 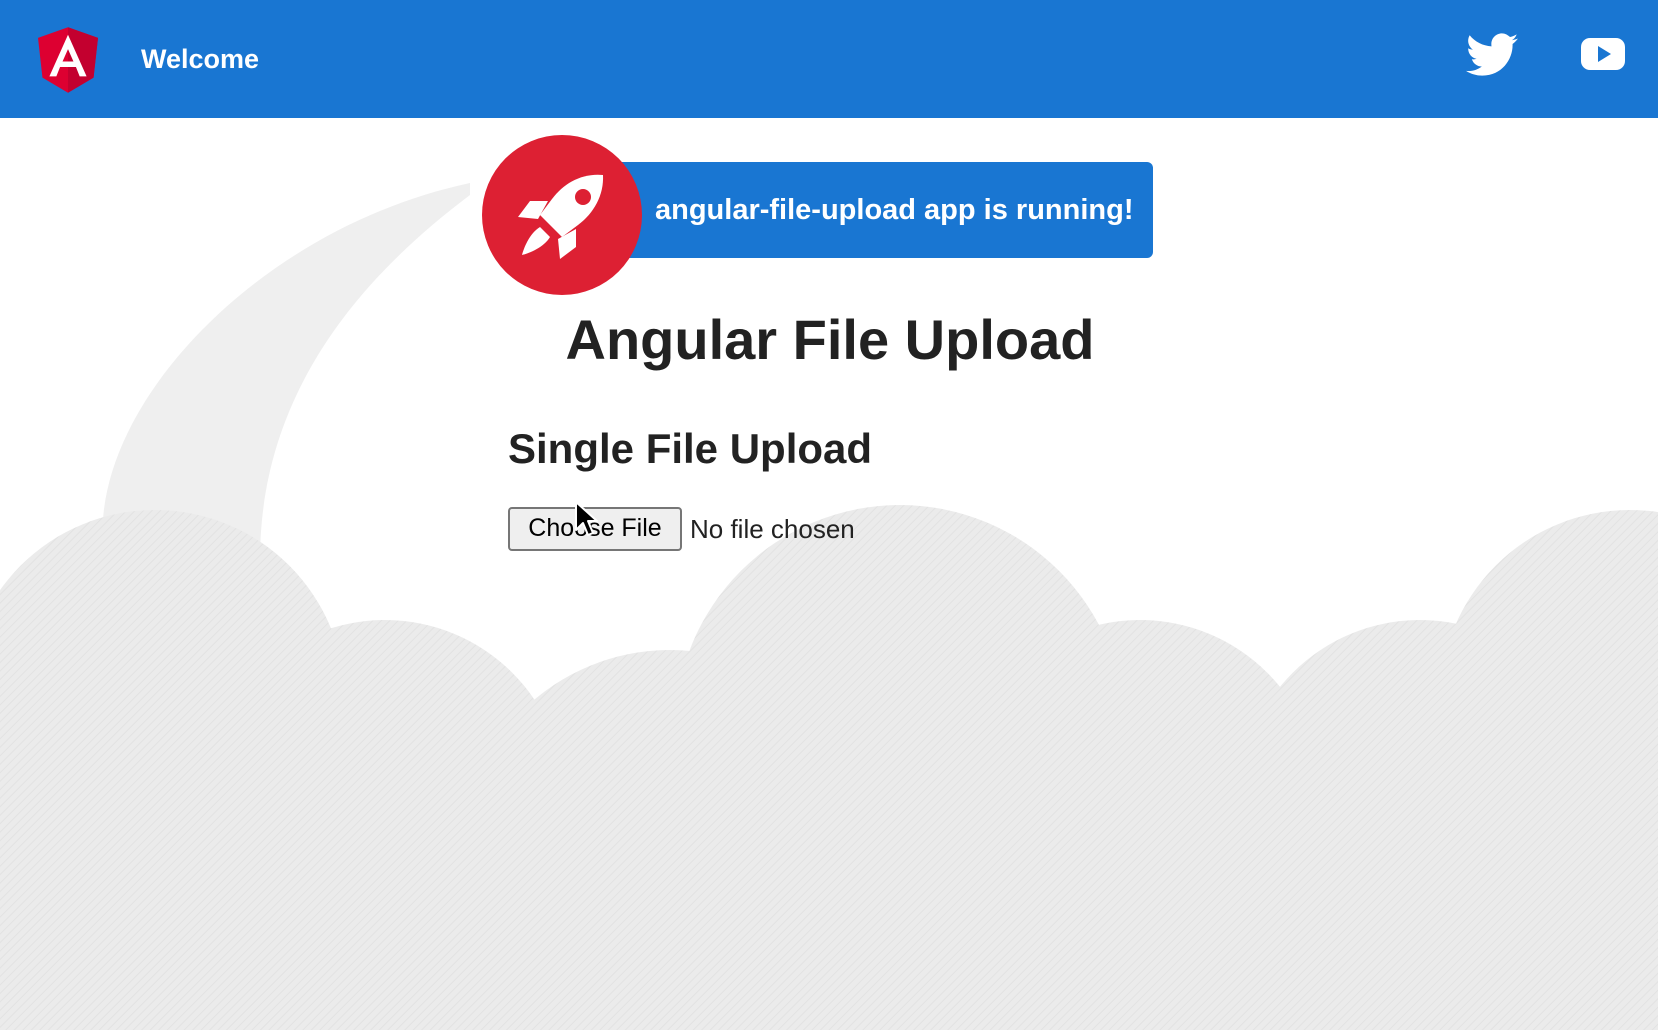 I want to click on page-title: Angular File Upload, so click(x=830, y=339).